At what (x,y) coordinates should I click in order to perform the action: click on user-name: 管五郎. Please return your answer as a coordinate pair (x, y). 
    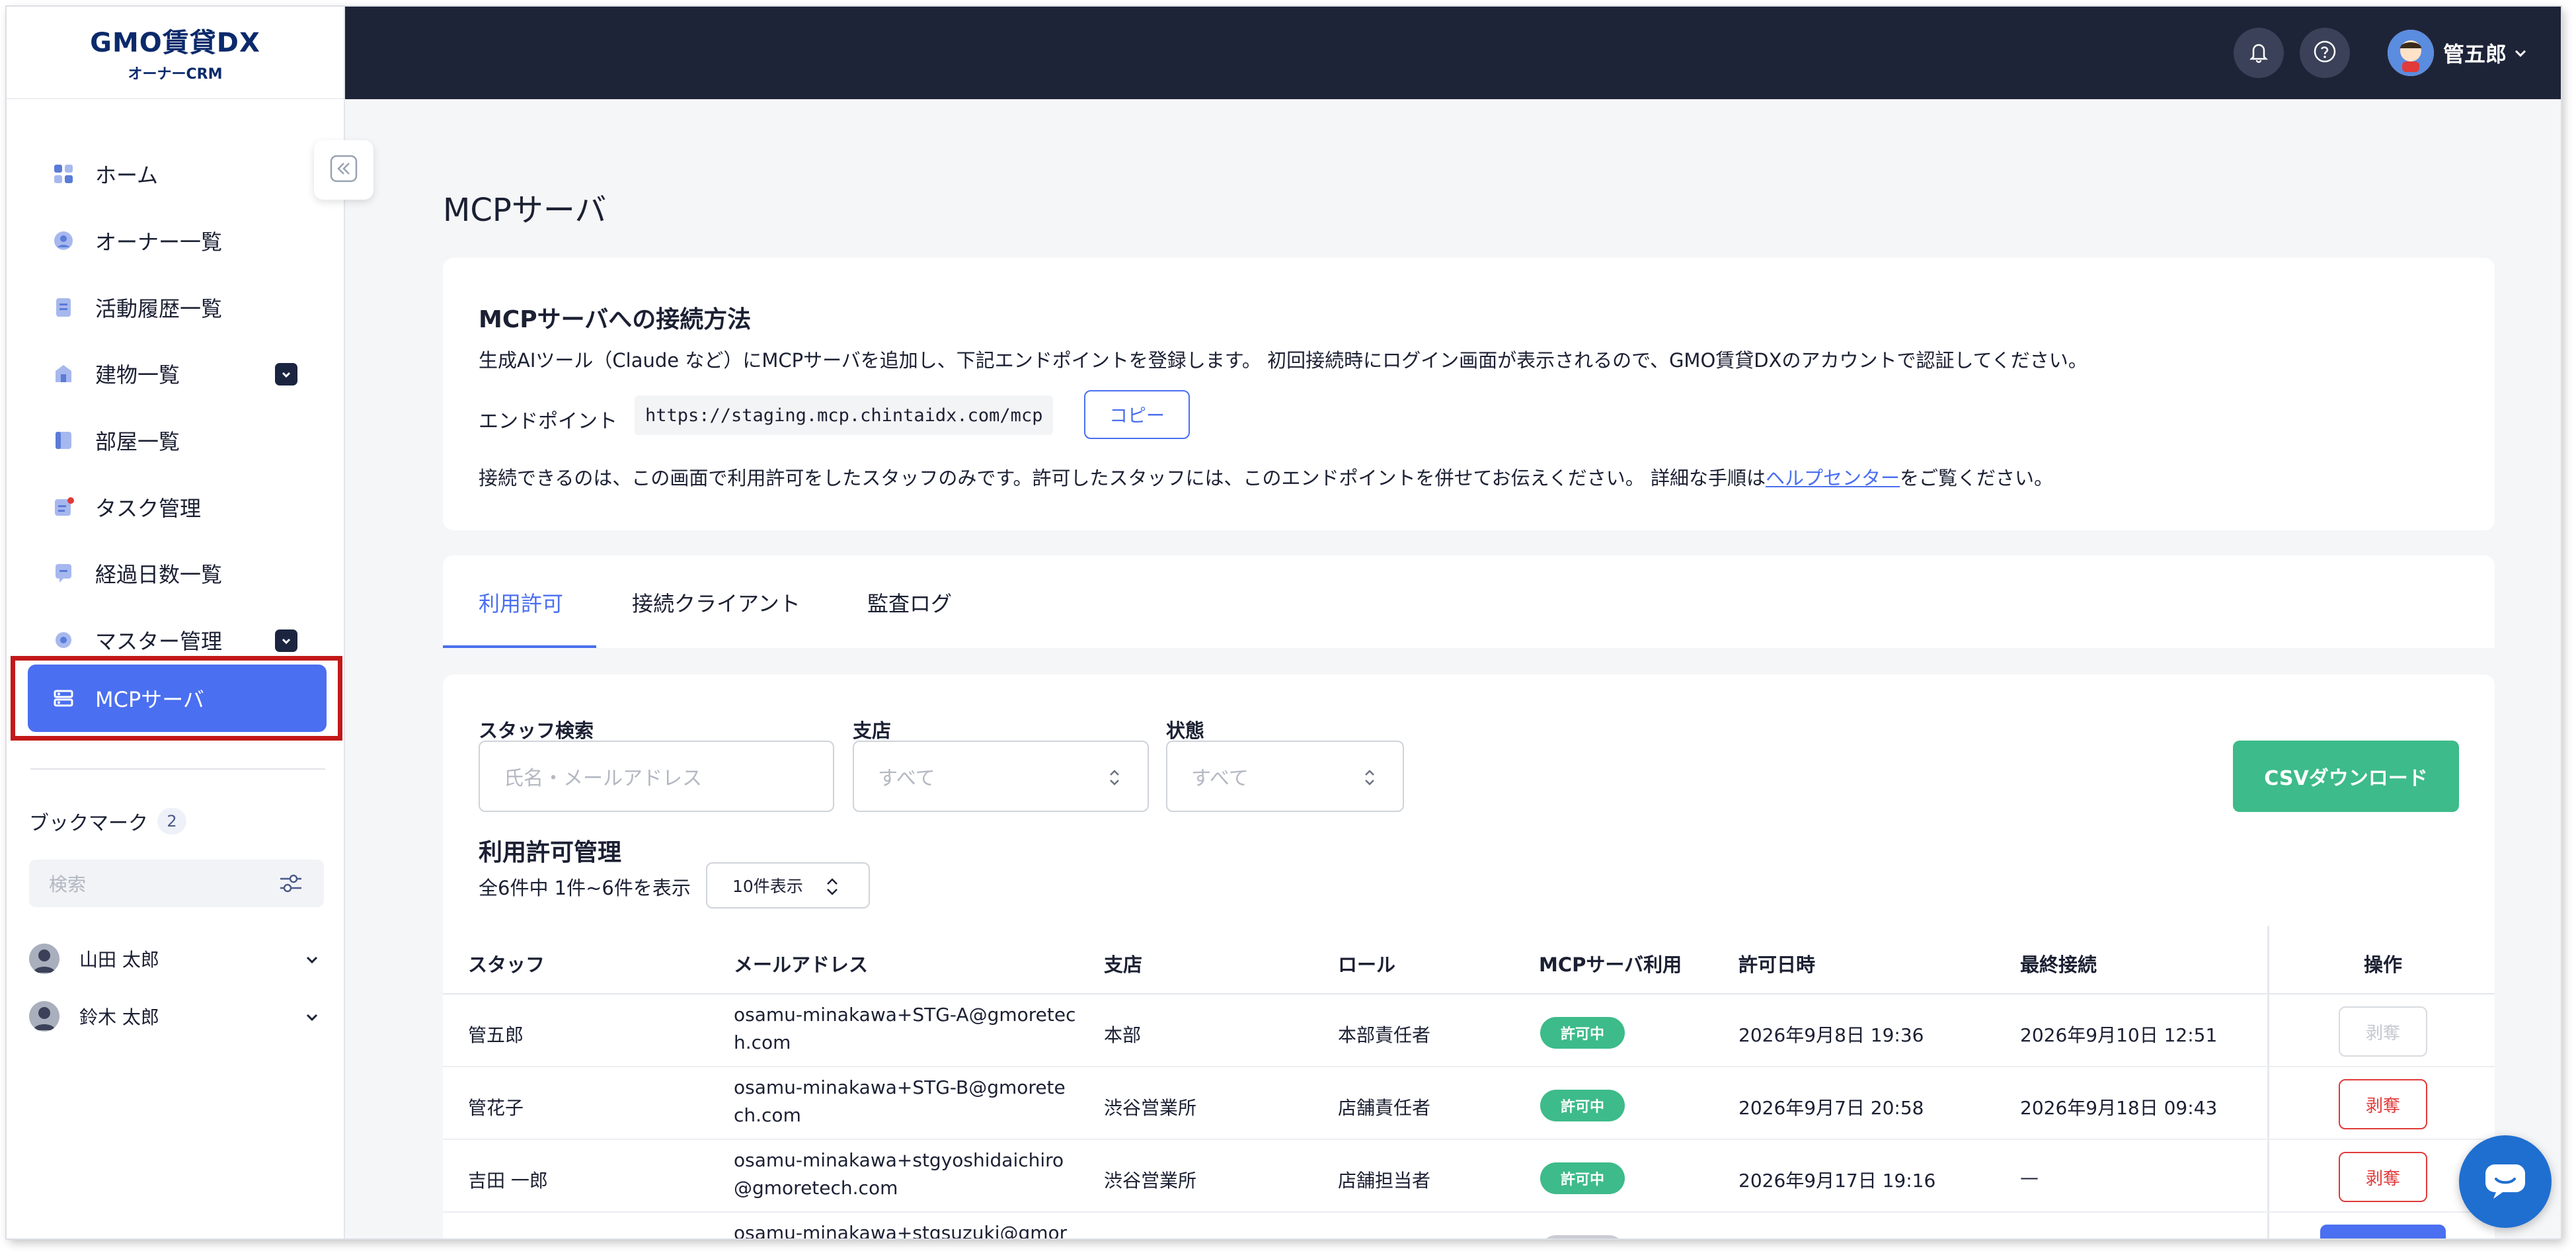
    Looking at the image, I should click on (2475, 54).